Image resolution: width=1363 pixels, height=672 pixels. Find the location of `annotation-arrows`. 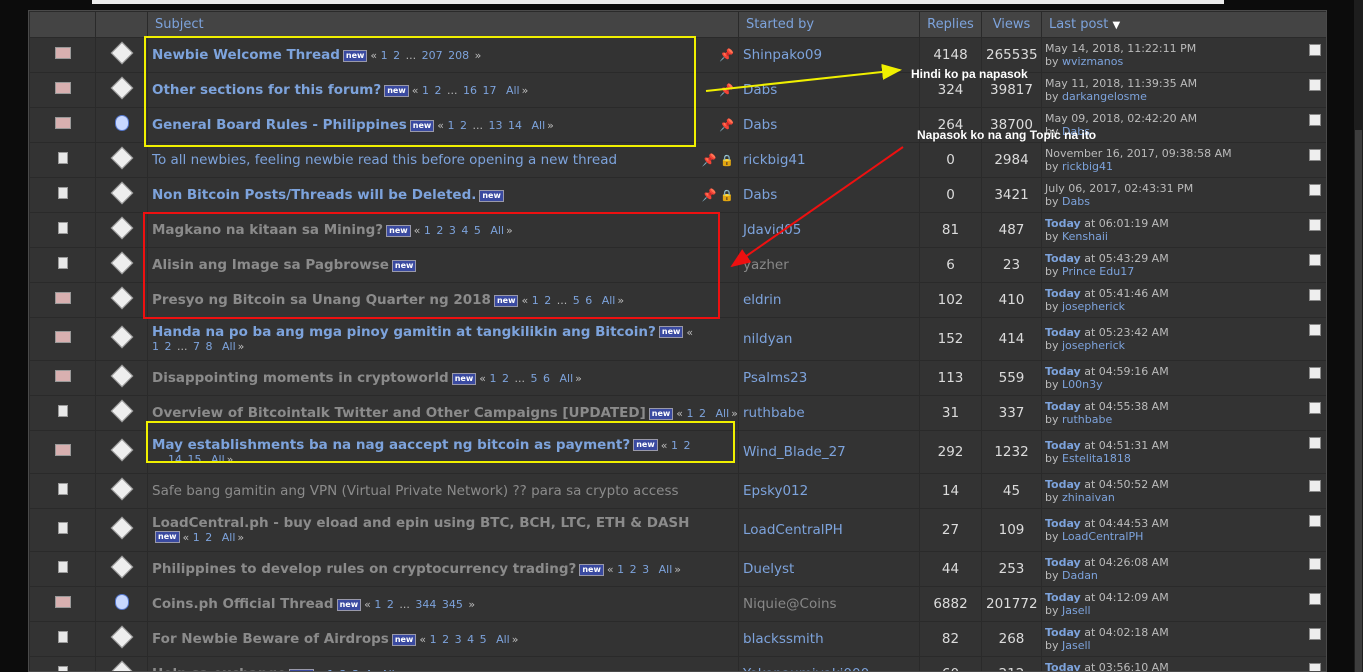

annotation-arrows is located at coordinates (804, 165).